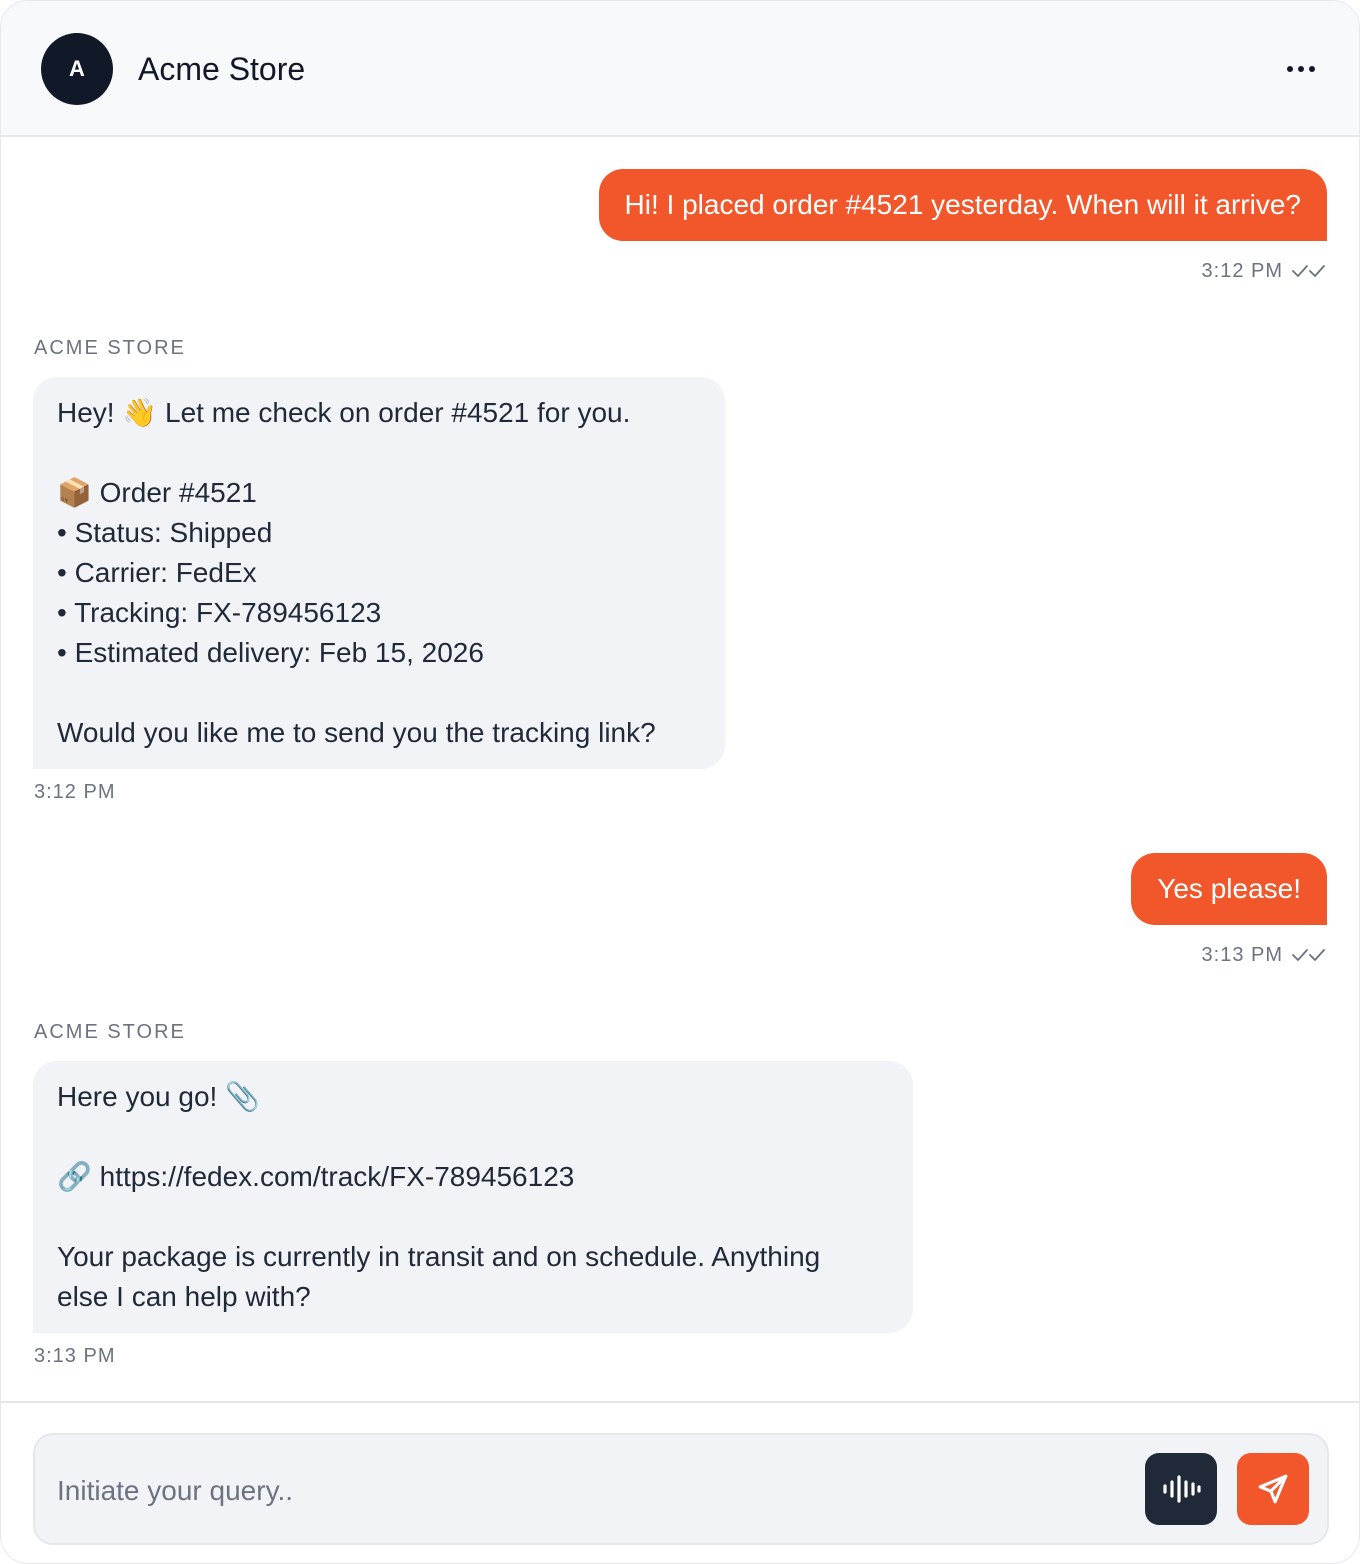  I want to click on send-icon, so click(1273, 1489).